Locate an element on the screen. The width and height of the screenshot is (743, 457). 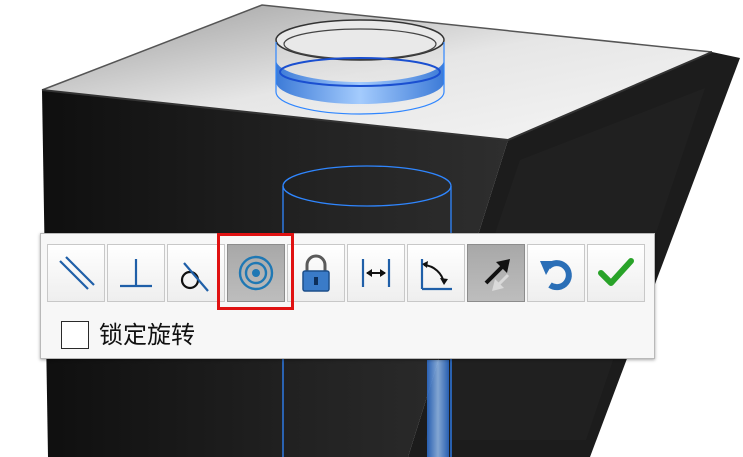
angle-button is located at coordinates (436, 273).